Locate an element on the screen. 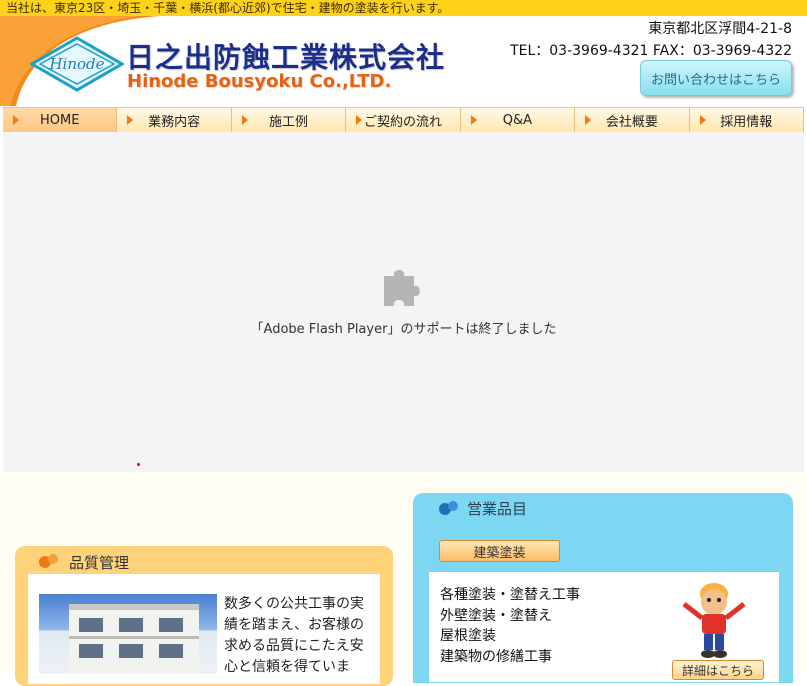 The image size is (807, 686). nav-label: 採用情報 is located at coordinates (746, 122).